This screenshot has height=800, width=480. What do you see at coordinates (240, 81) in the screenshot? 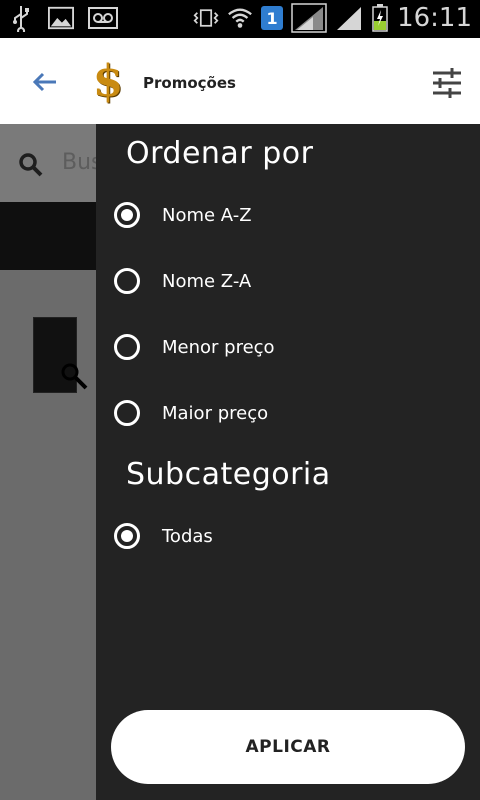
I see `app-bar: $ Promoções` at bounding box center [240, 81].